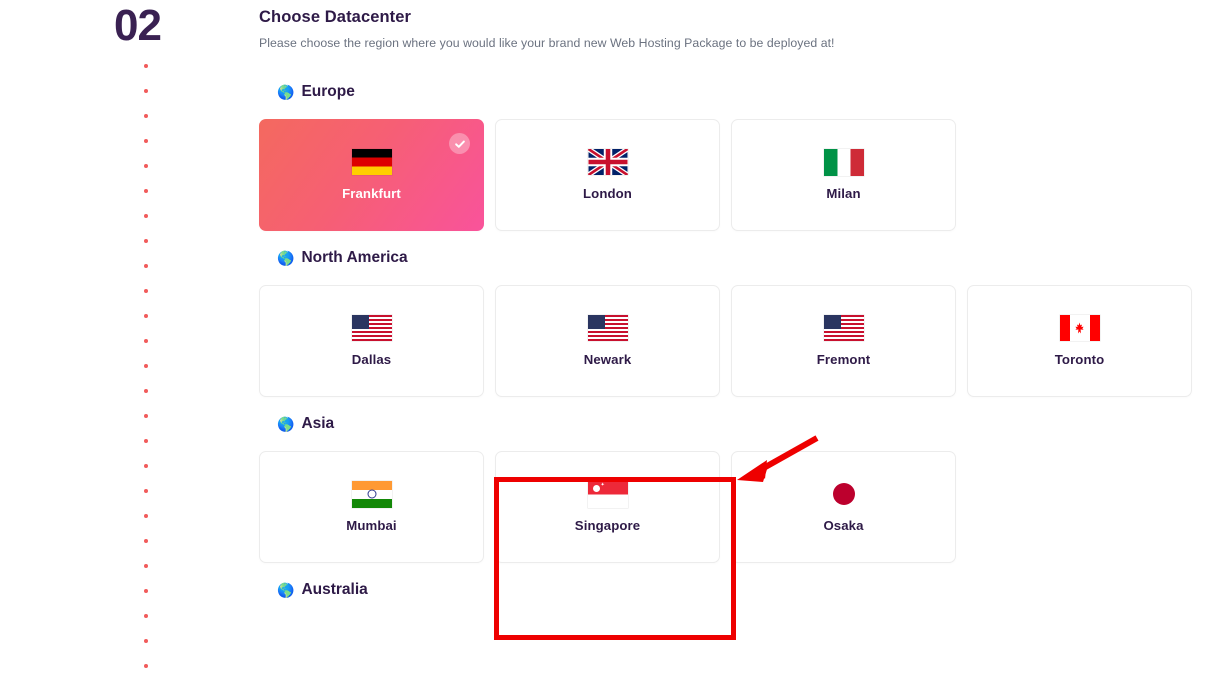 The width and height of the screenshot is (1226, 675). I want to click on region-name: Australia, so click(334, 589).